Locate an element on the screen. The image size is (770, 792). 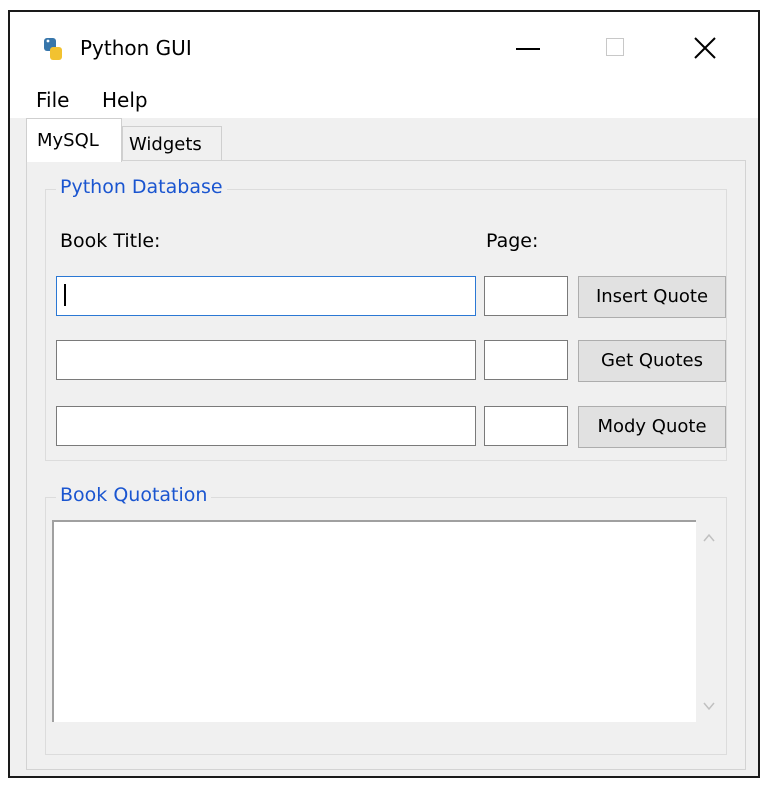
tab-mysql: MySQL is located at coordinates (74, 140).